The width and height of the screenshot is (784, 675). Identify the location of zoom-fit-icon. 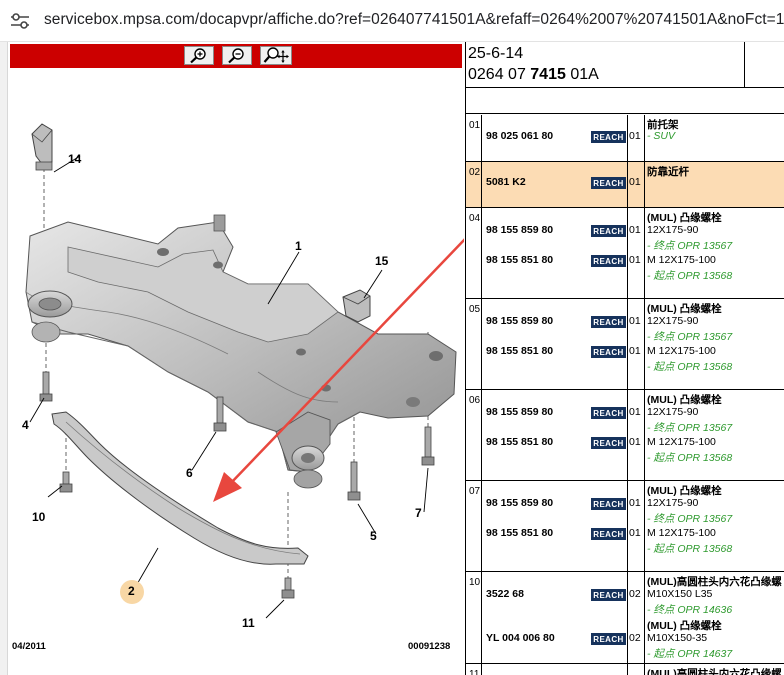
(276, 55).